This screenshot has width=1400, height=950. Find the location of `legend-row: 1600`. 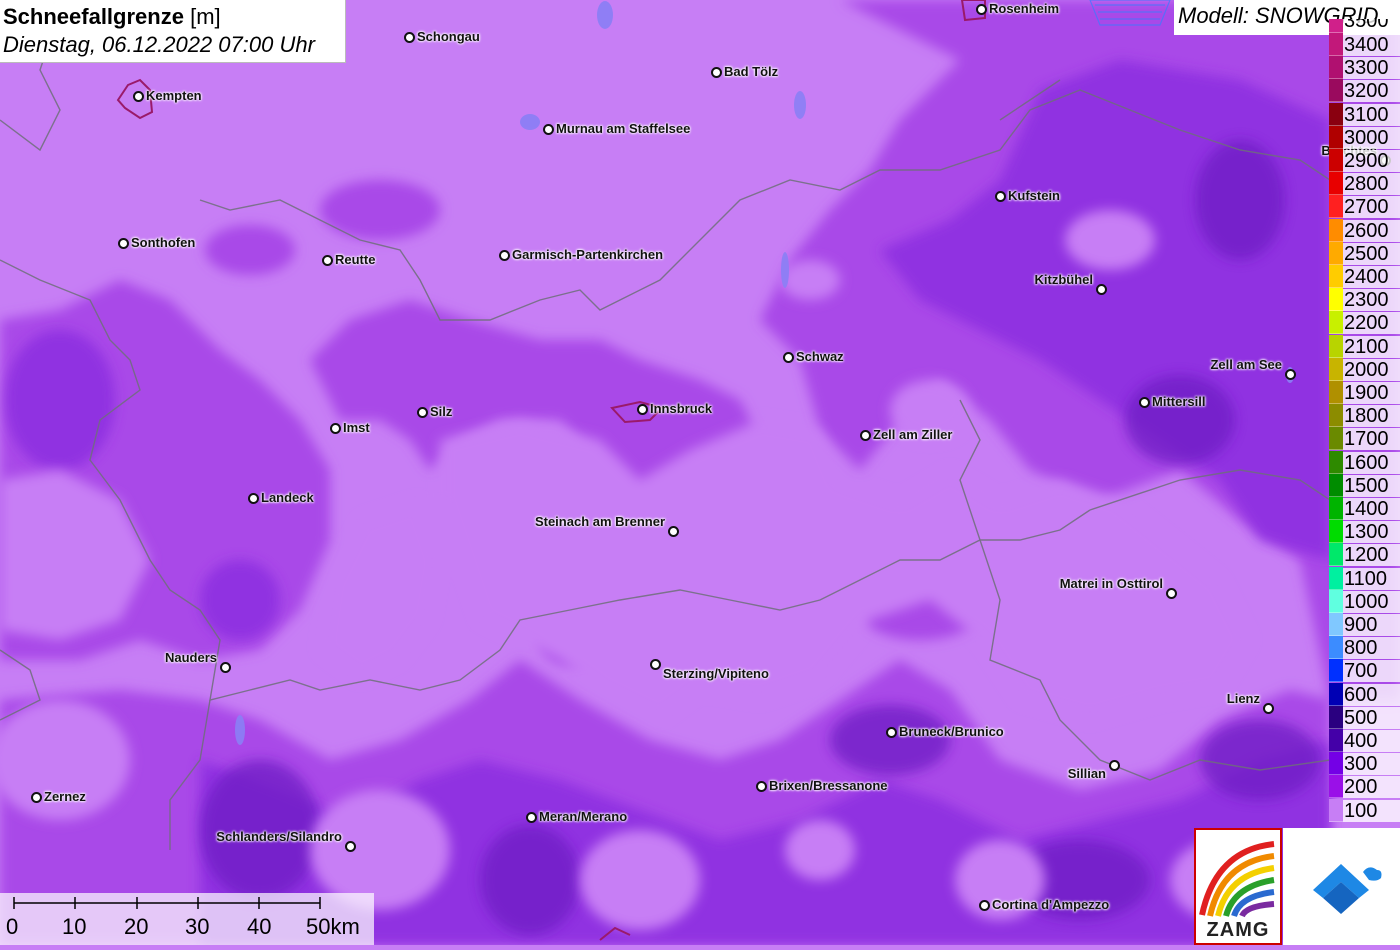

legend-row: 1600 is located at coordinates (1364, 462).